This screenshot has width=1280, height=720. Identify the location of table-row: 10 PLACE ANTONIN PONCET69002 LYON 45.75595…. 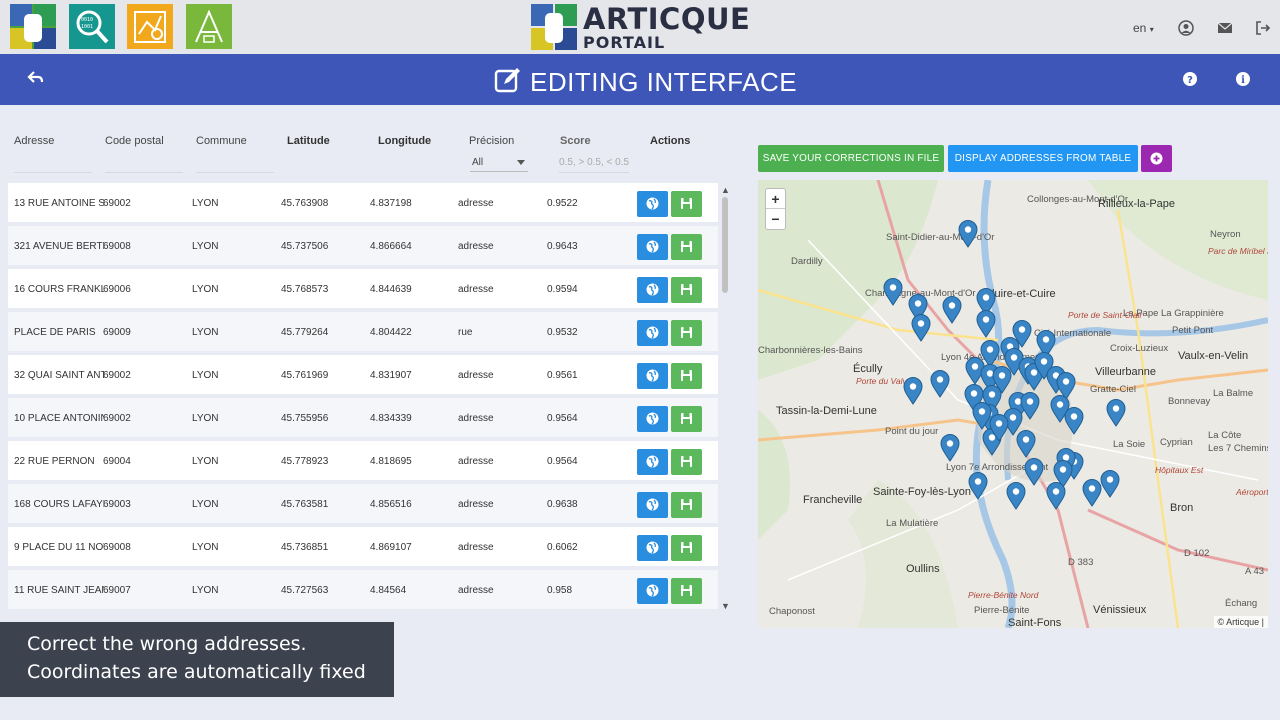
(363, 418).